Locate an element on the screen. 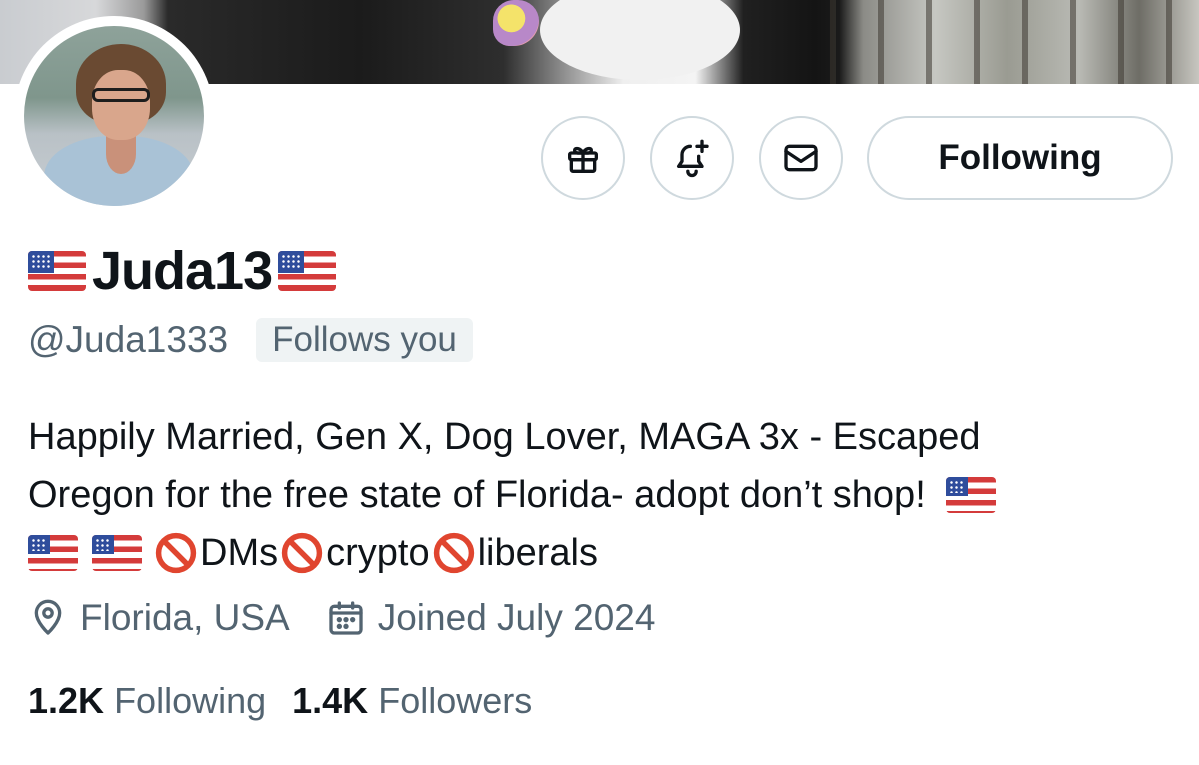 This screenshot has width=1199, height=765. following-label: Following is located at coordinates (190, 700).